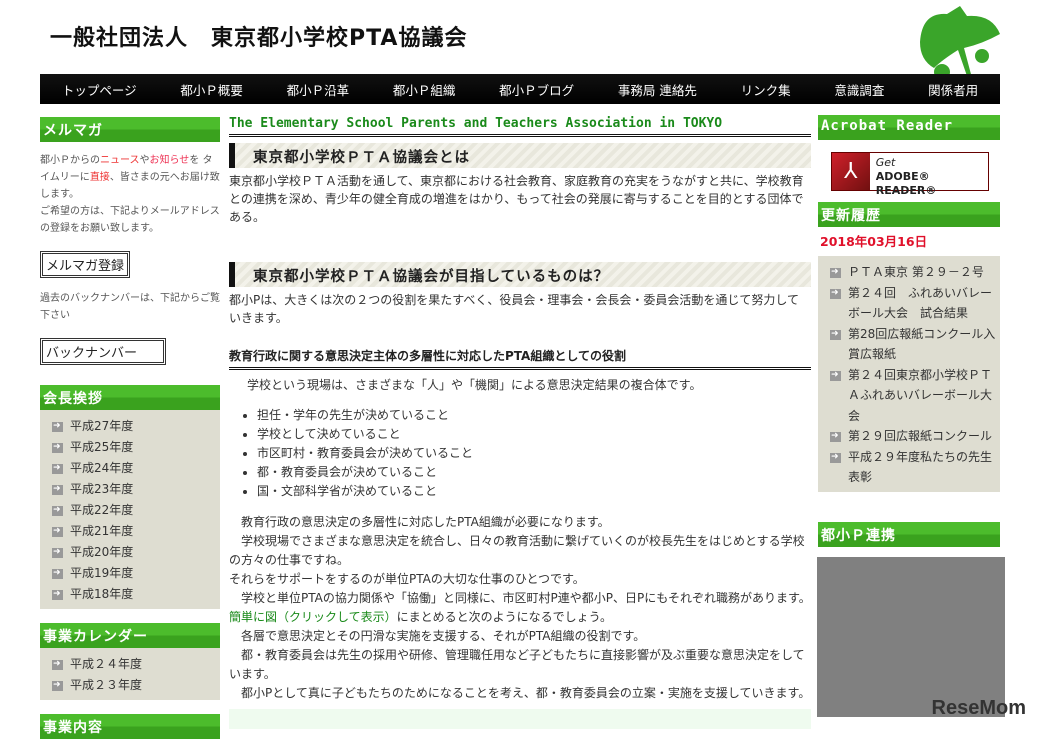 The image size is (1038, 739). What do you see at coordinates (120, 160) in the screenshot?
I see `news-link: ニュース` at bounding box center [120, 160].